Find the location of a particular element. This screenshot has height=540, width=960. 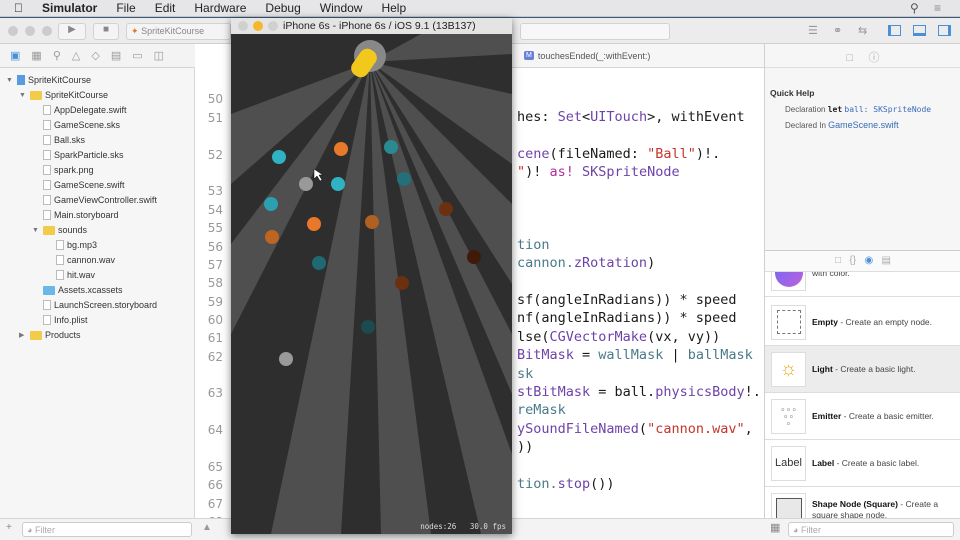

find-navigator-icon: ⚲ is located at coordinates (57, 55).